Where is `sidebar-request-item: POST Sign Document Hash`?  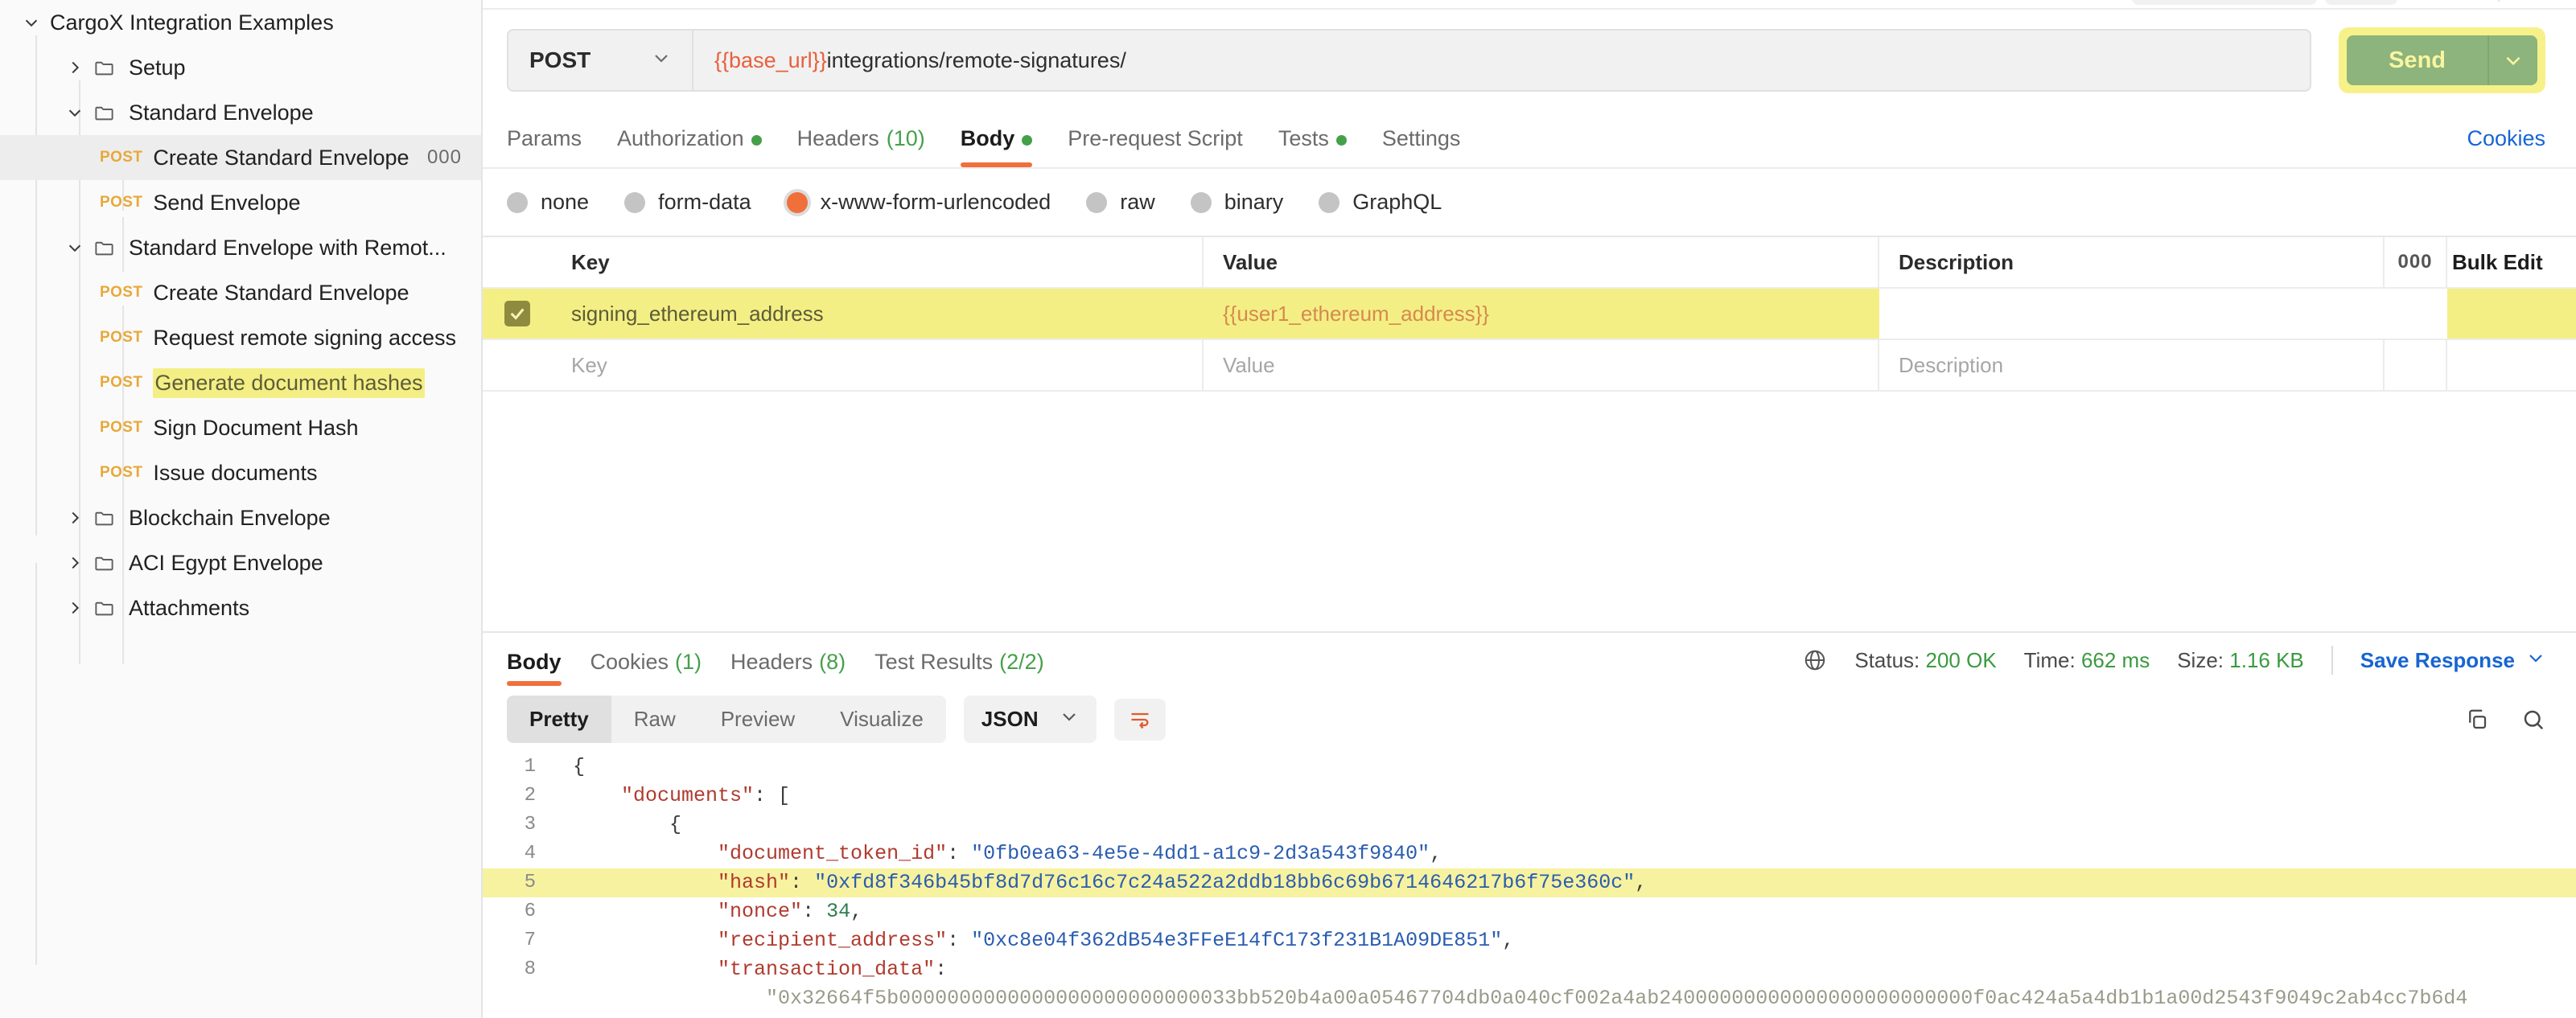 sidebar-request-item: POST Sign Document Hash is located at coordinates (240, 427).